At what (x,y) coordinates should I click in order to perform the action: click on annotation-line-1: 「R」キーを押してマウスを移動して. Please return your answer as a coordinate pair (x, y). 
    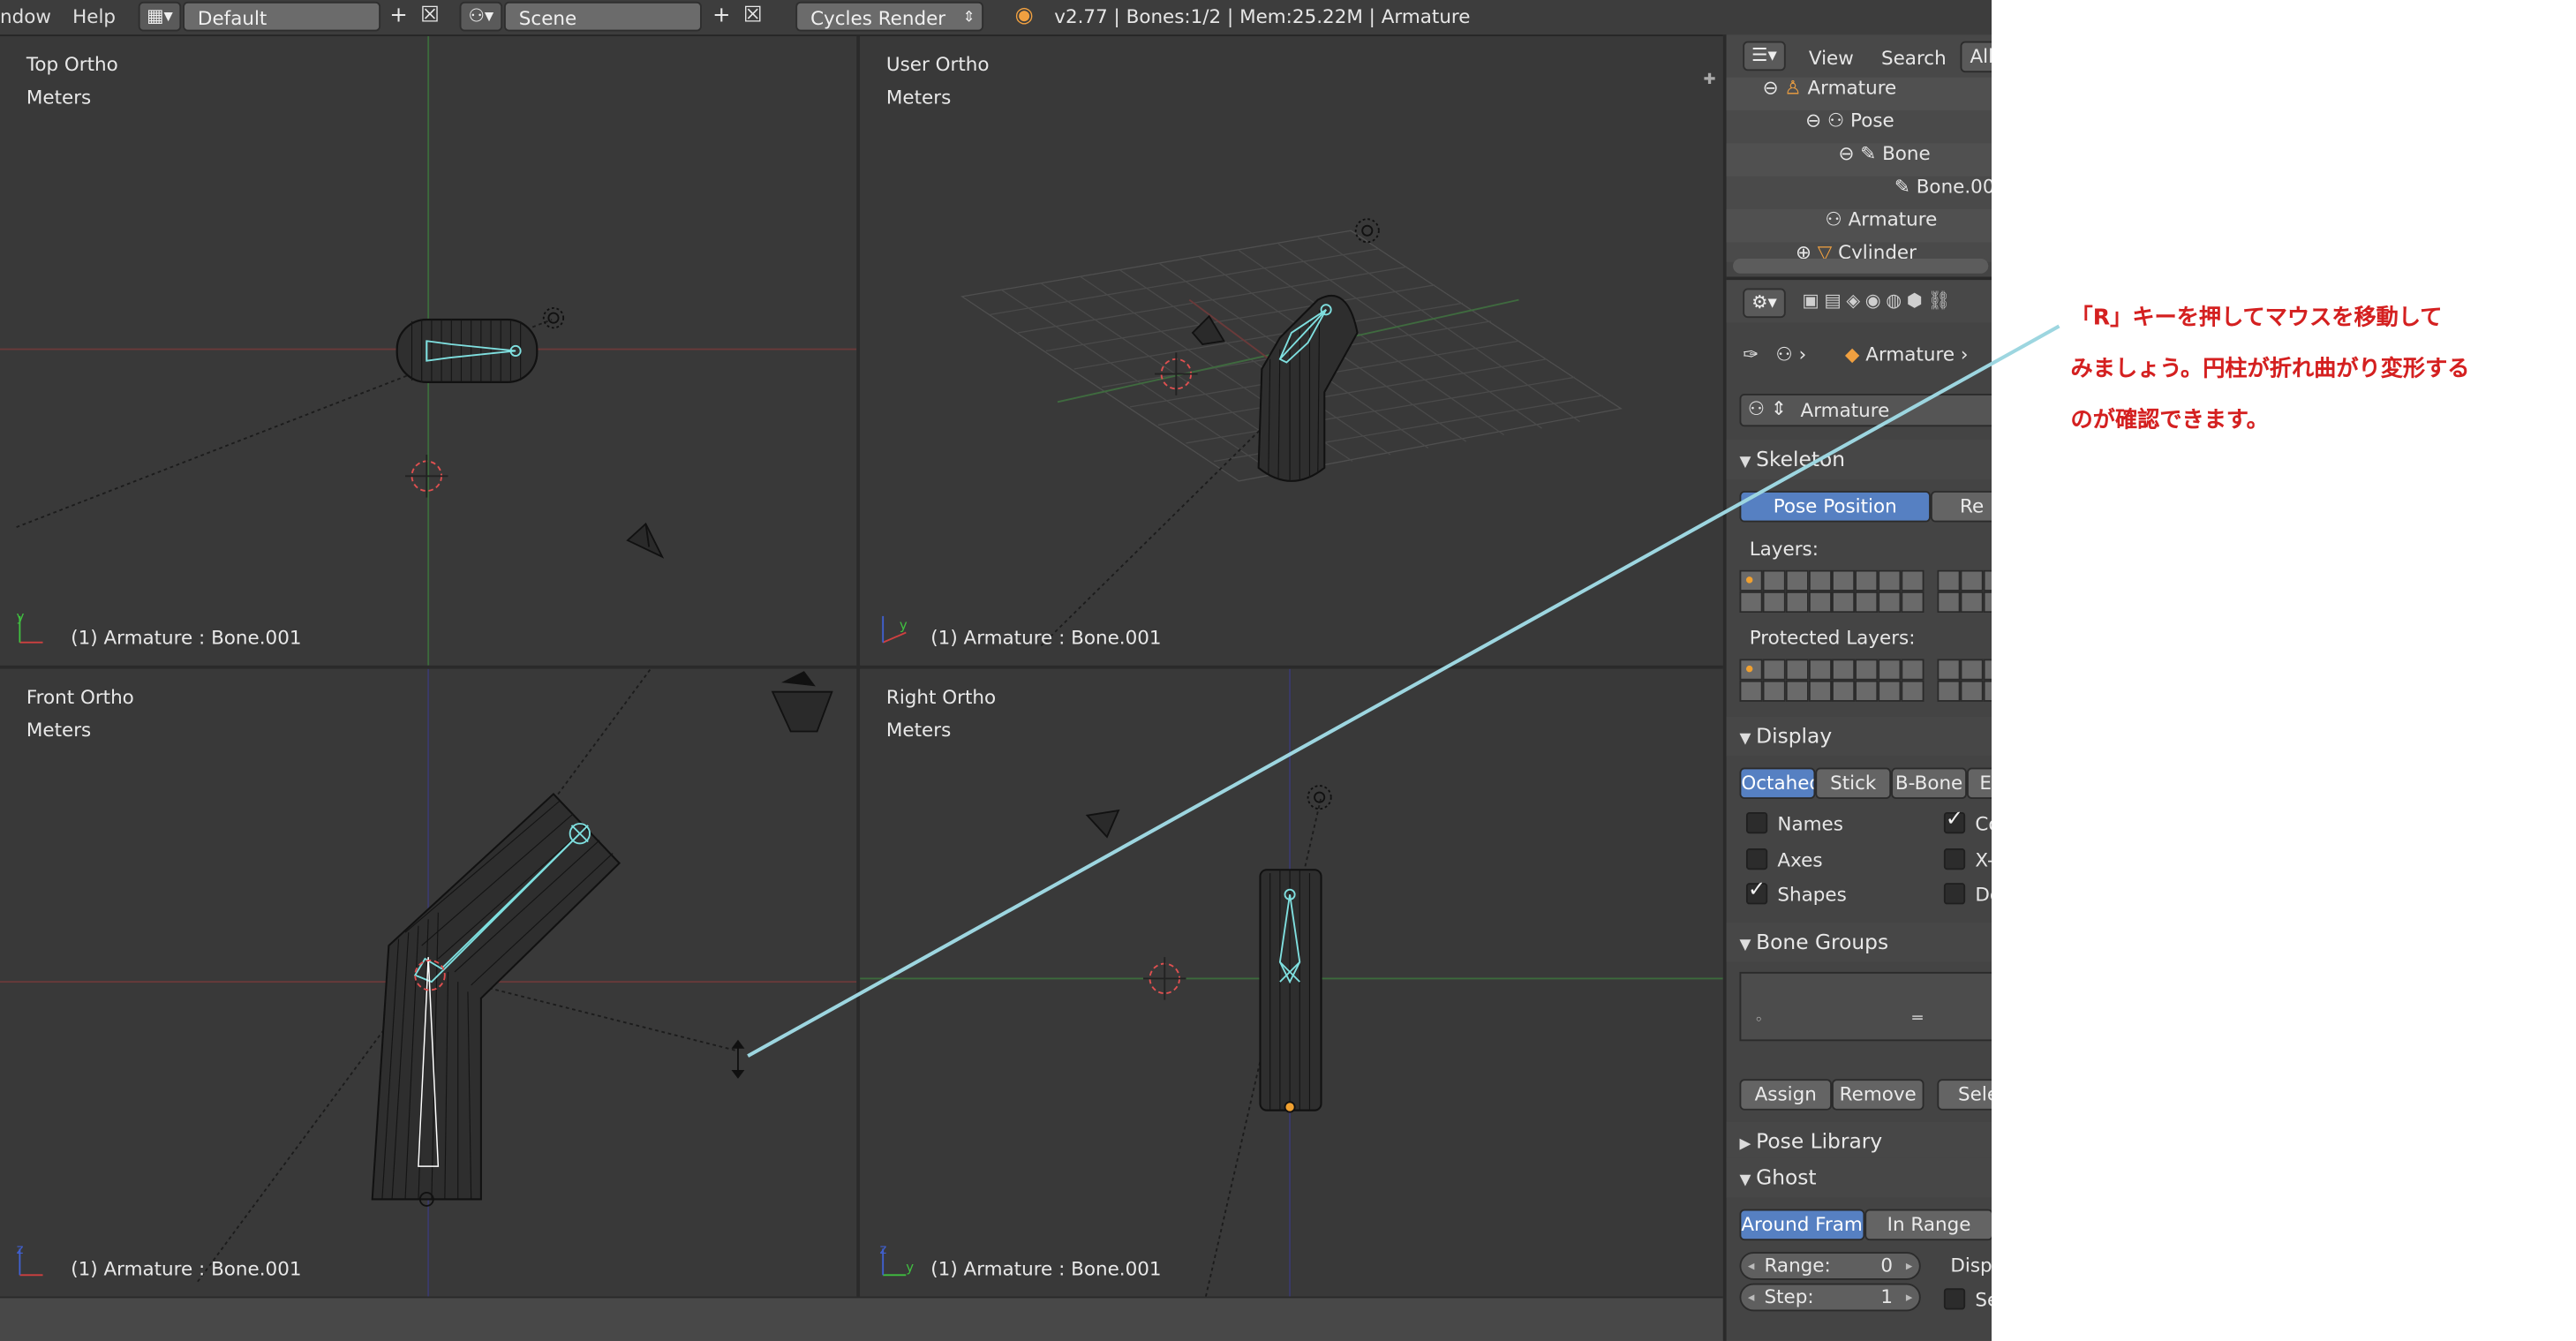
    Looking at the image, I should click on (2256, 318).